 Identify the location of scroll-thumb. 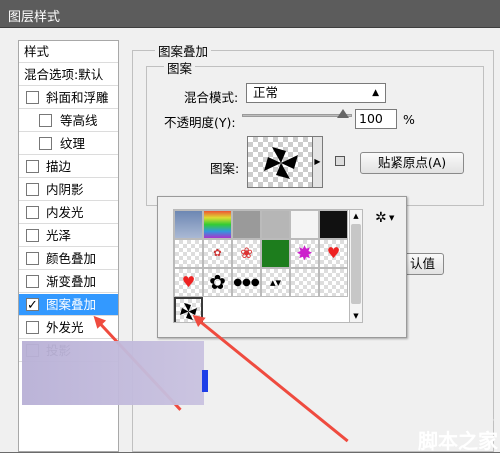
(356, 264).